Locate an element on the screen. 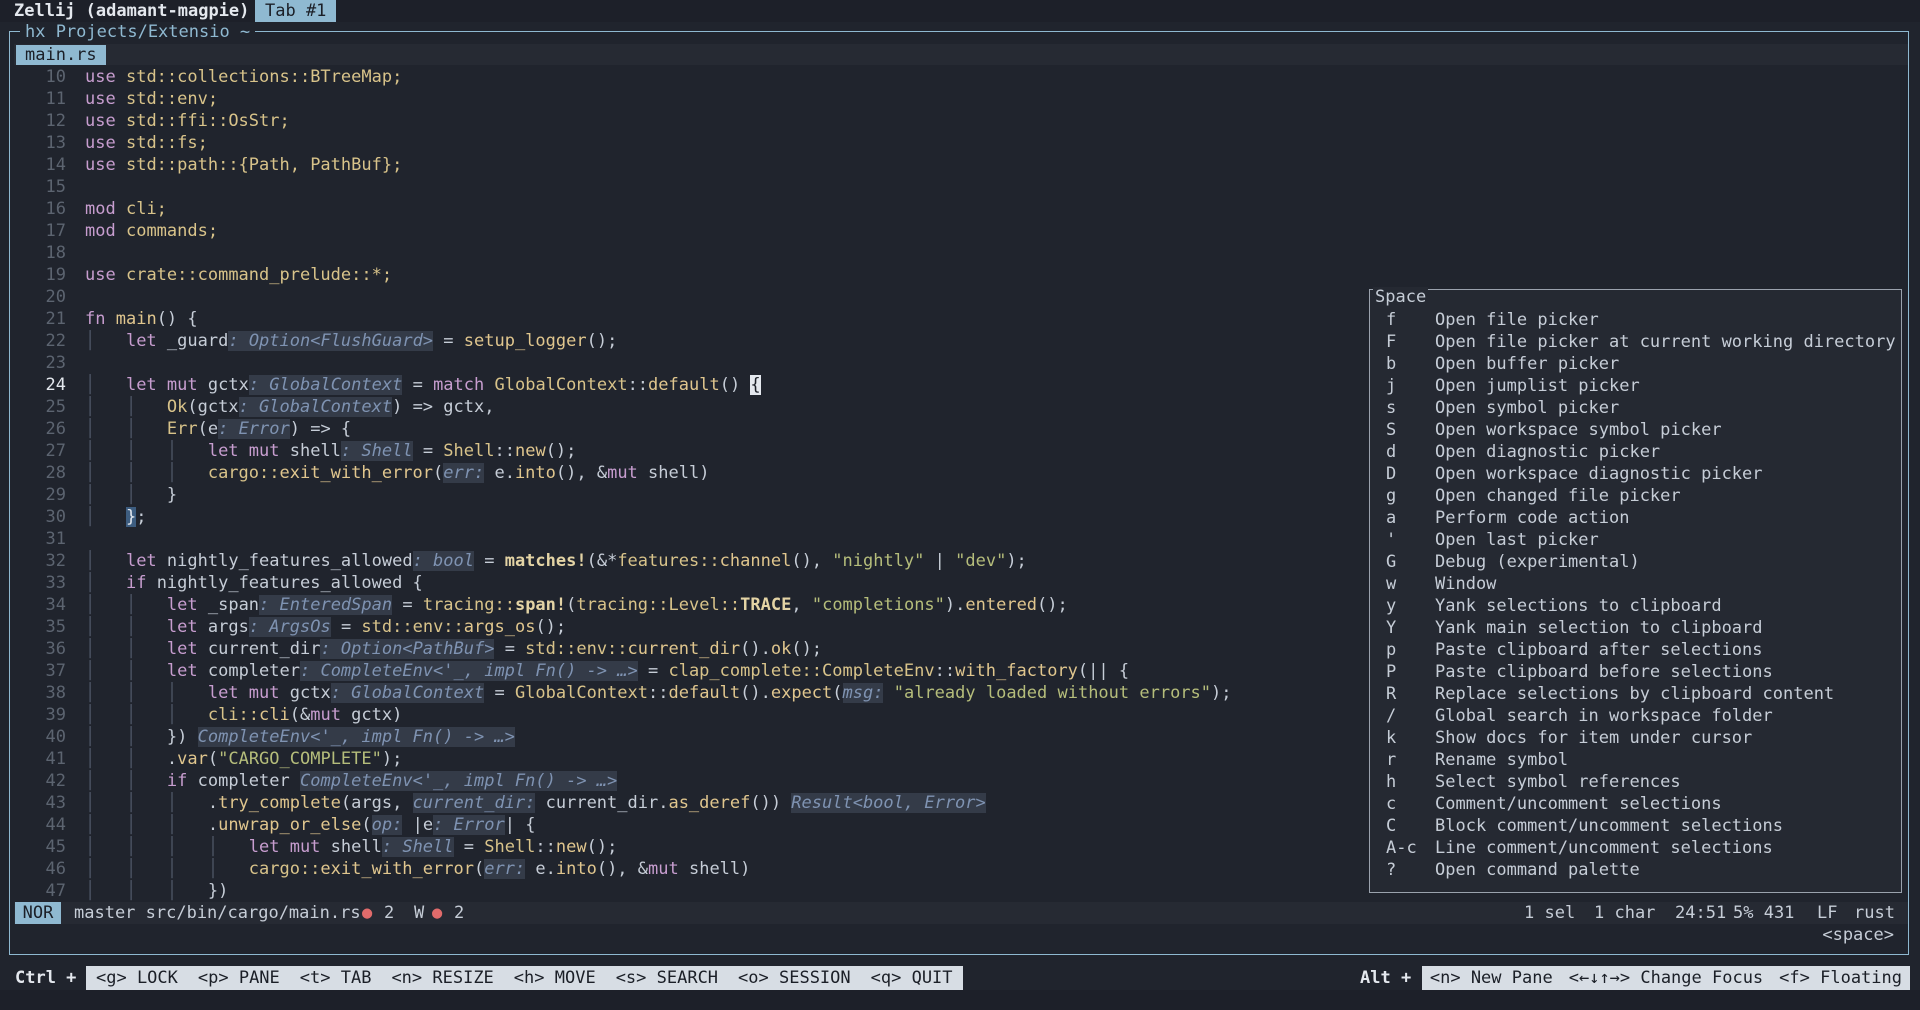  keybind-hint: <n> RESIZE is located at coordinates (442, 978).